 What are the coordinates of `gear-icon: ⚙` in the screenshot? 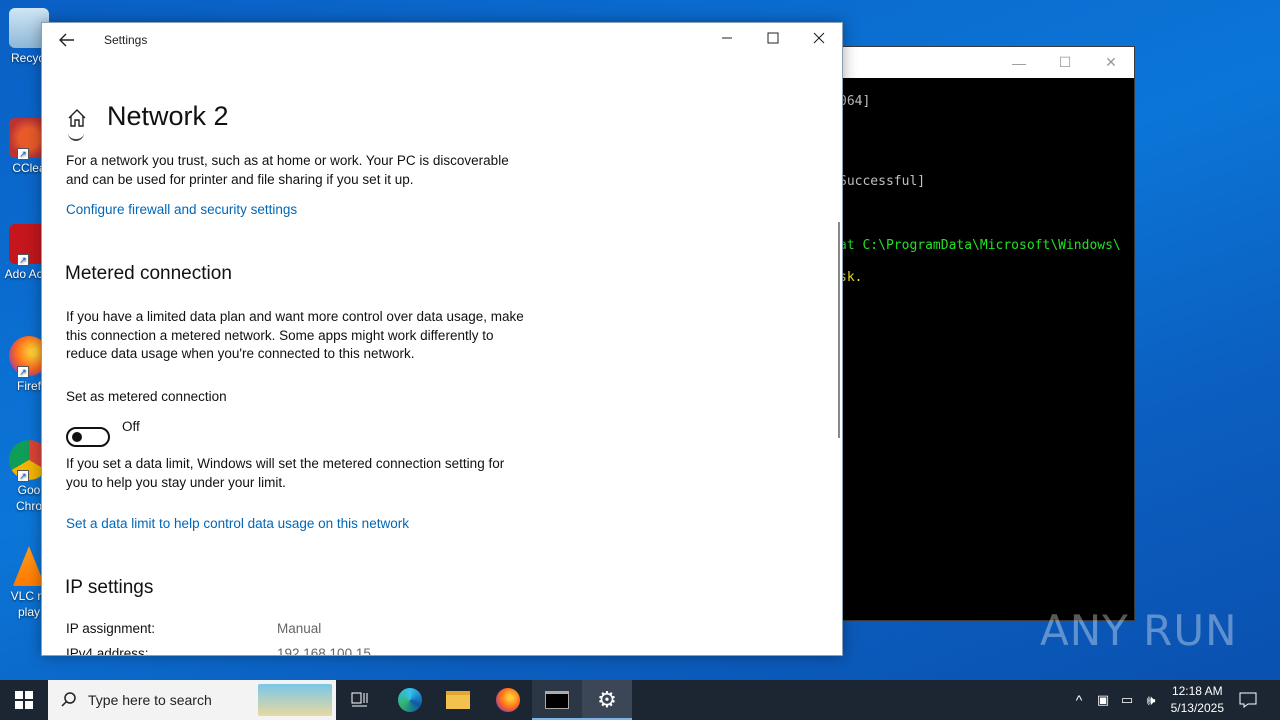 It's located at (607, 699).